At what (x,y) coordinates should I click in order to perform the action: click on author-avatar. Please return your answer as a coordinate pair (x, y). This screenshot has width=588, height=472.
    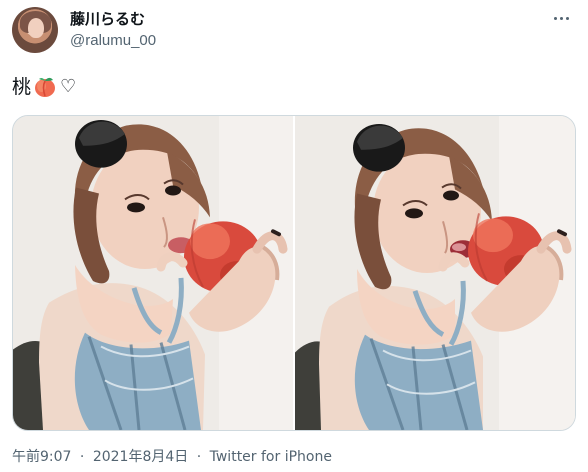
    Looking at the image, I should click on (35, 30).